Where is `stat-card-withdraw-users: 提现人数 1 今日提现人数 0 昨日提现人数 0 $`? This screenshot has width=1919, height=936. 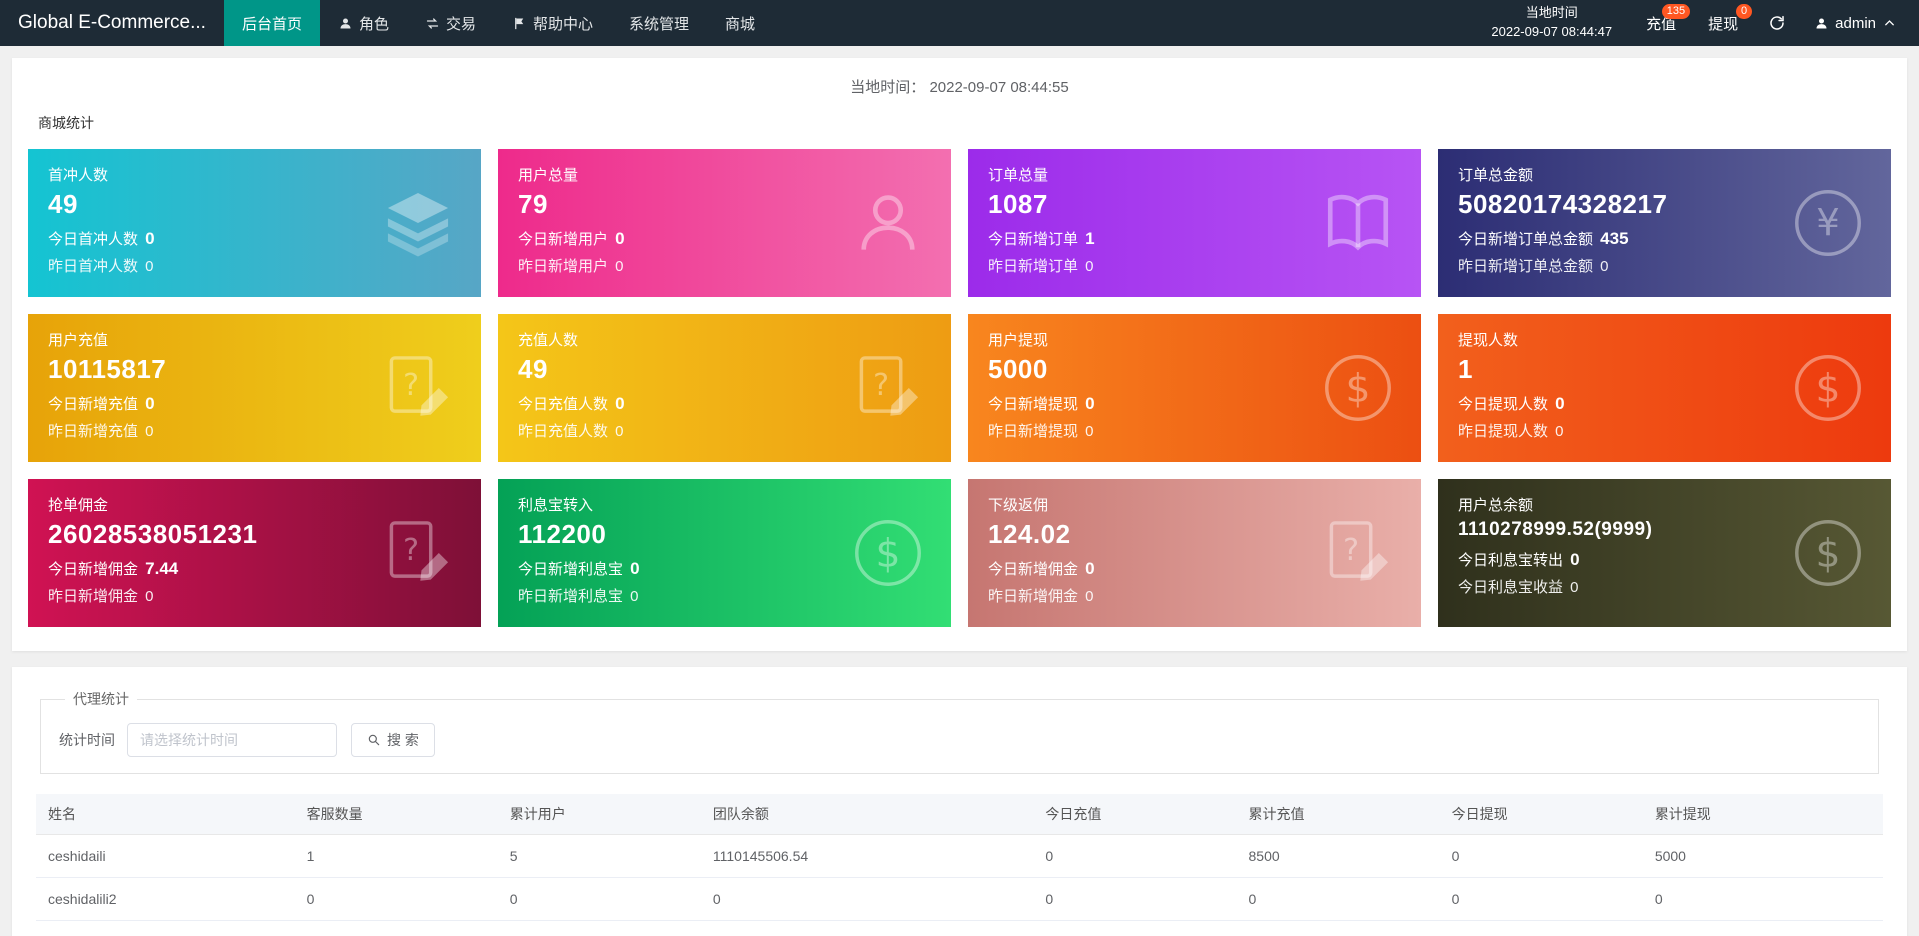 stat-card-withdraw-users: 提现人数 1 今日提现人数 0 昨日提现人数 0 $ is located at coordinates (1664, 388).